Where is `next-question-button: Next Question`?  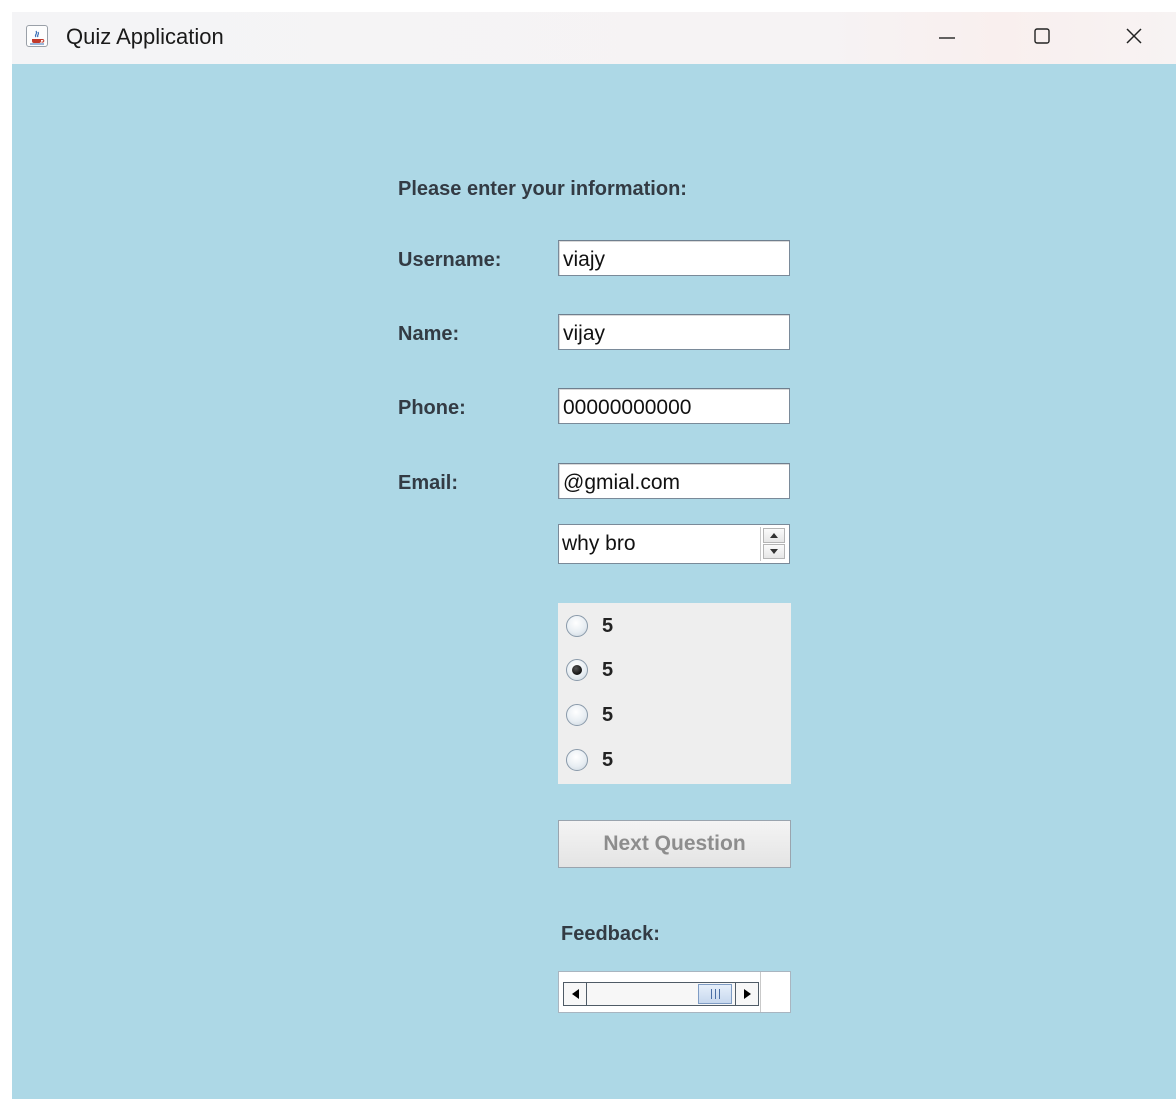 next-question-button: Next Question is located at coordinates (674, 844).